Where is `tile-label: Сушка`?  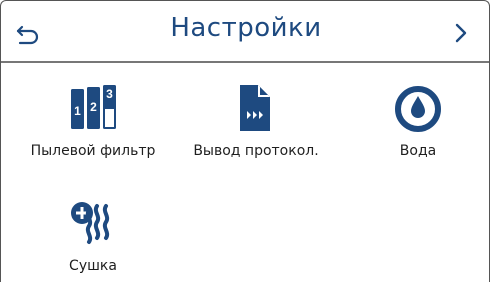
tile-label: Сушка is located at coordinates (93, 266).